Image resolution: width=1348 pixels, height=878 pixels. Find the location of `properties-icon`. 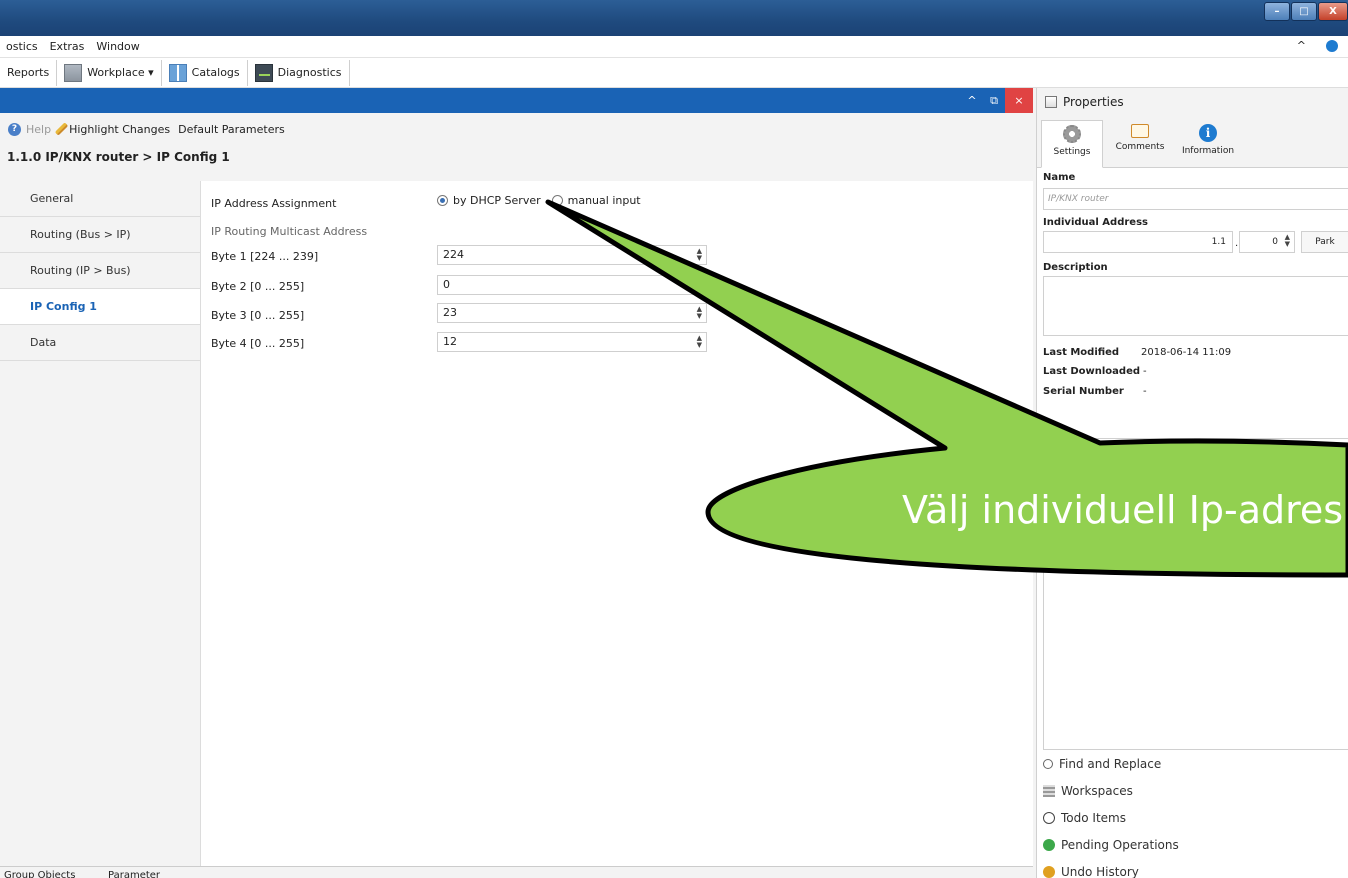

properties-icon is located at coordinates (1051, 102).